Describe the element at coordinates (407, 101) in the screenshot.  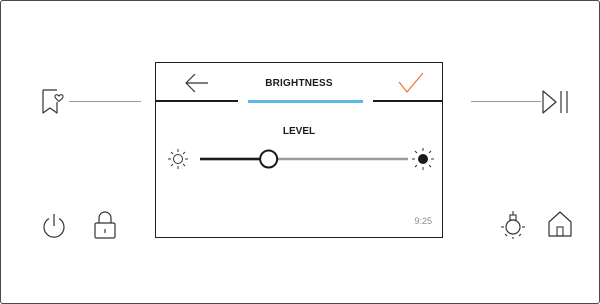
I see `header-divider-right` at that location.